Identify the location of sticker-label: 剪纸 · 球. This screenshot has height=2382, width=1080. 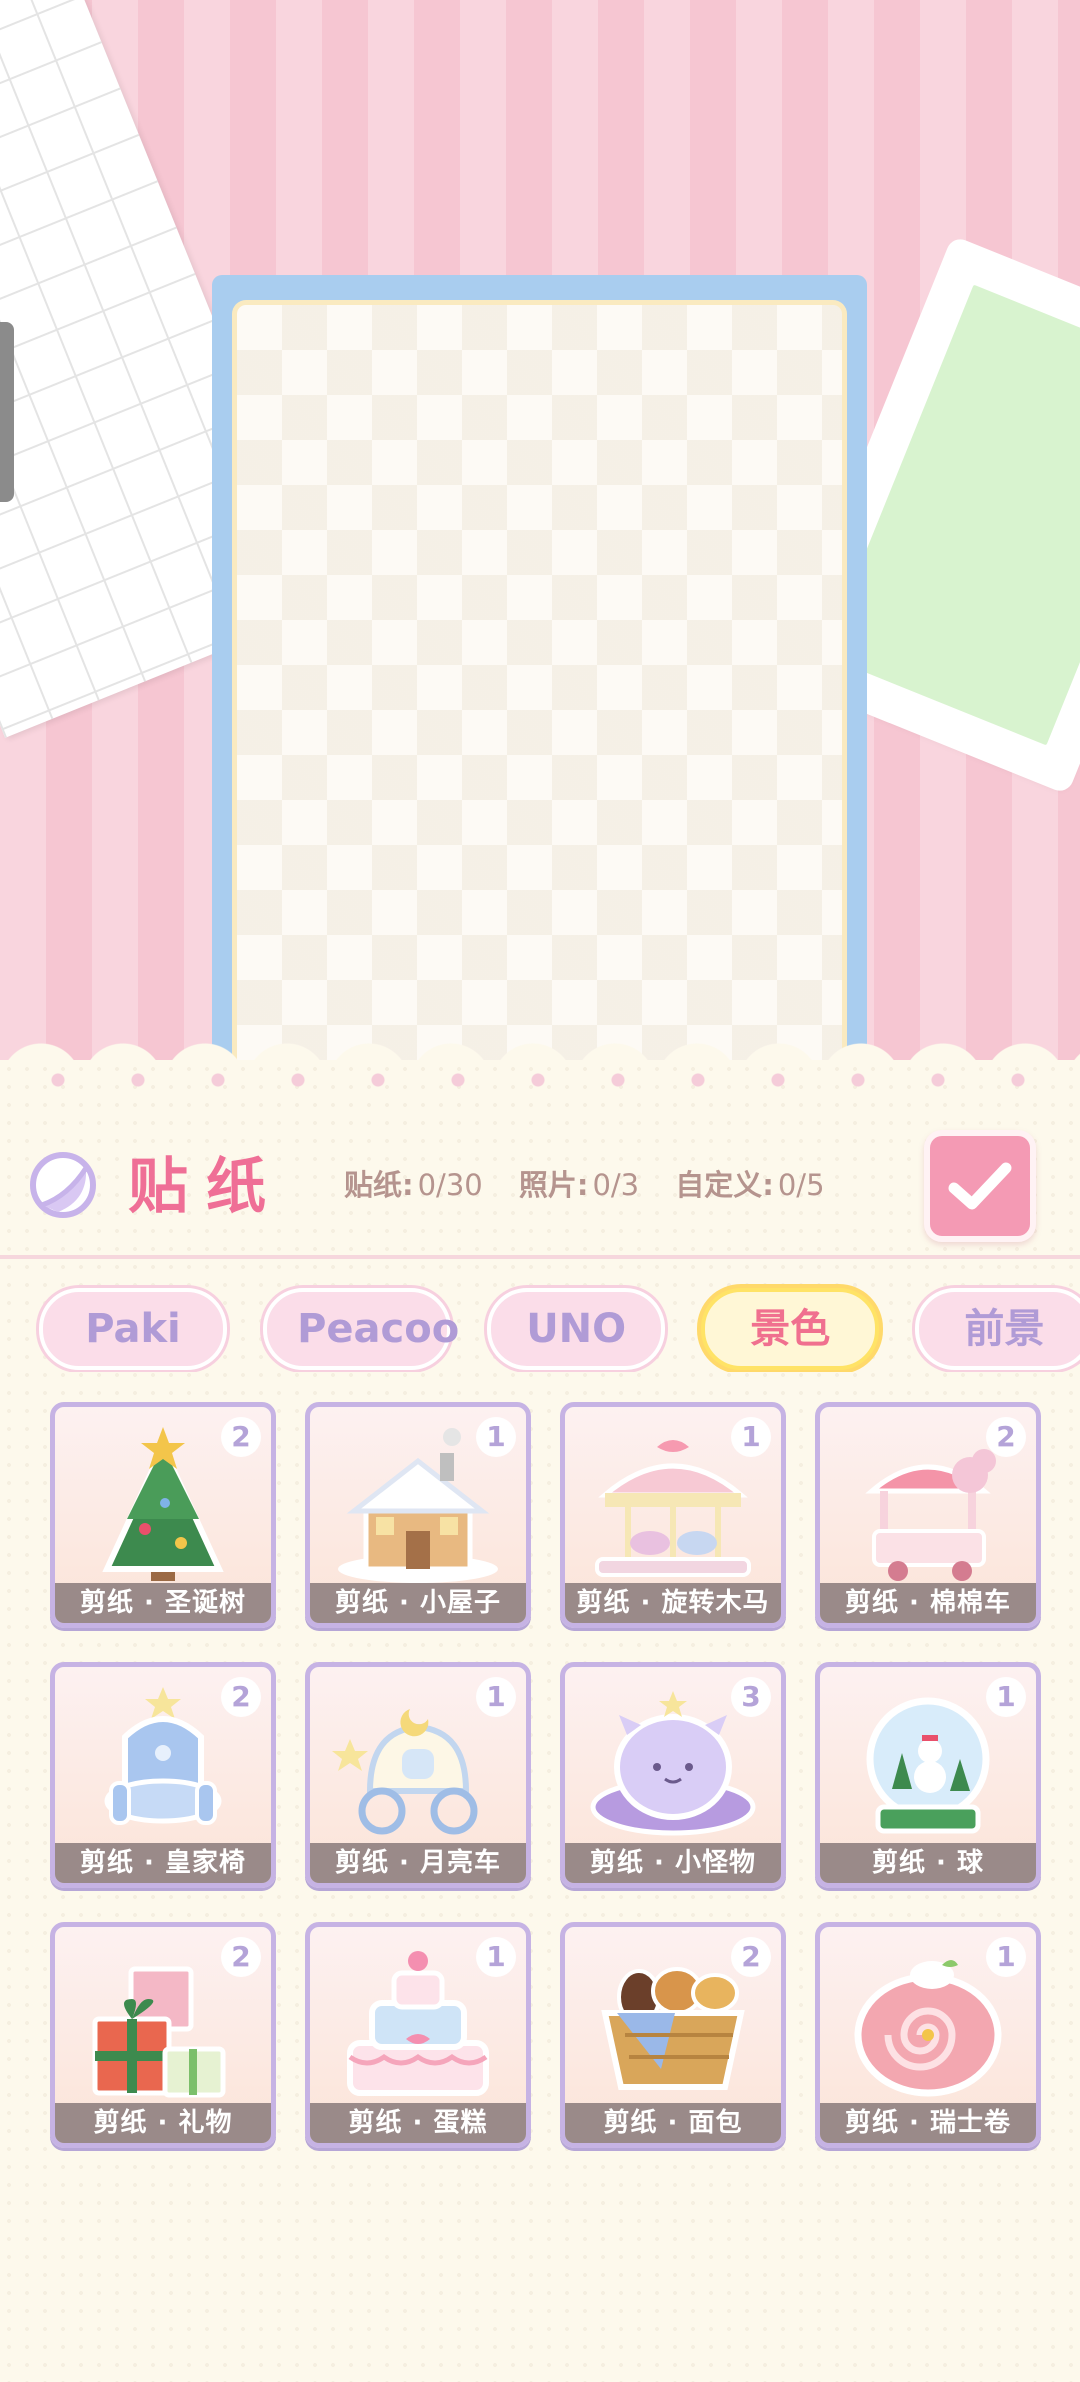
(928, 1863).